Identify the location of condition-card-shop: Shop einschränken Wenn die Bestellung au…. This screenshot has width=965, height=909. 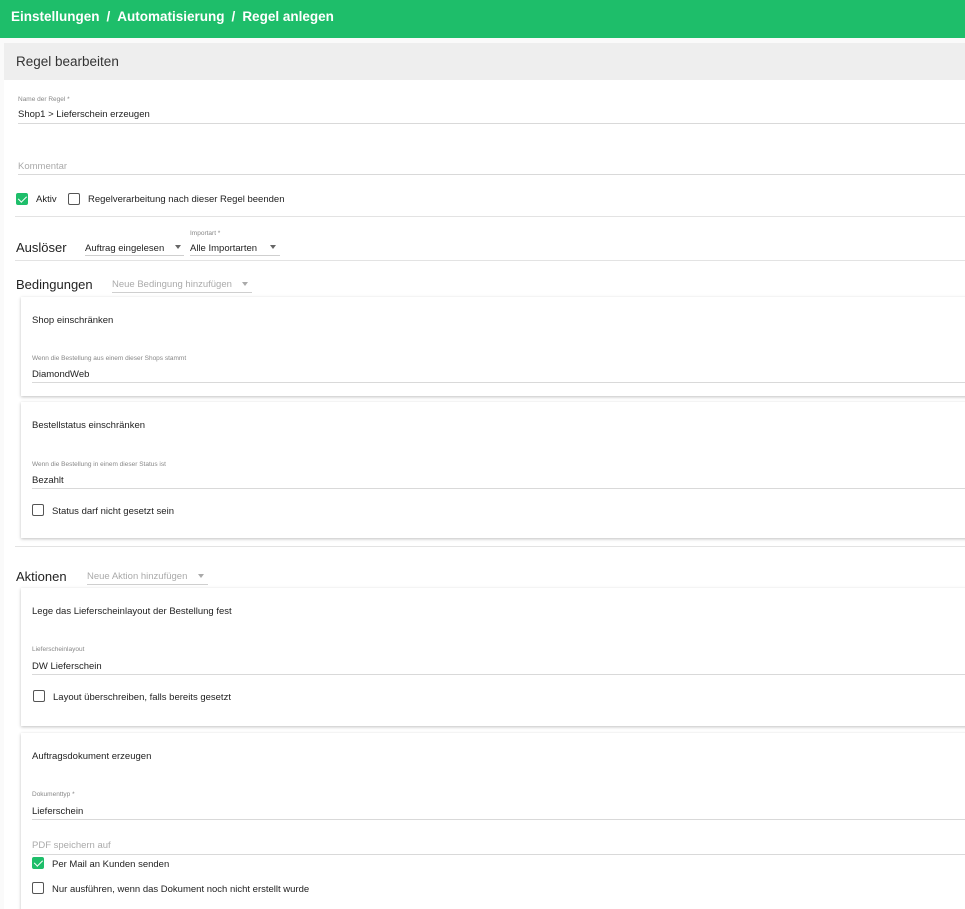
(493, 346).